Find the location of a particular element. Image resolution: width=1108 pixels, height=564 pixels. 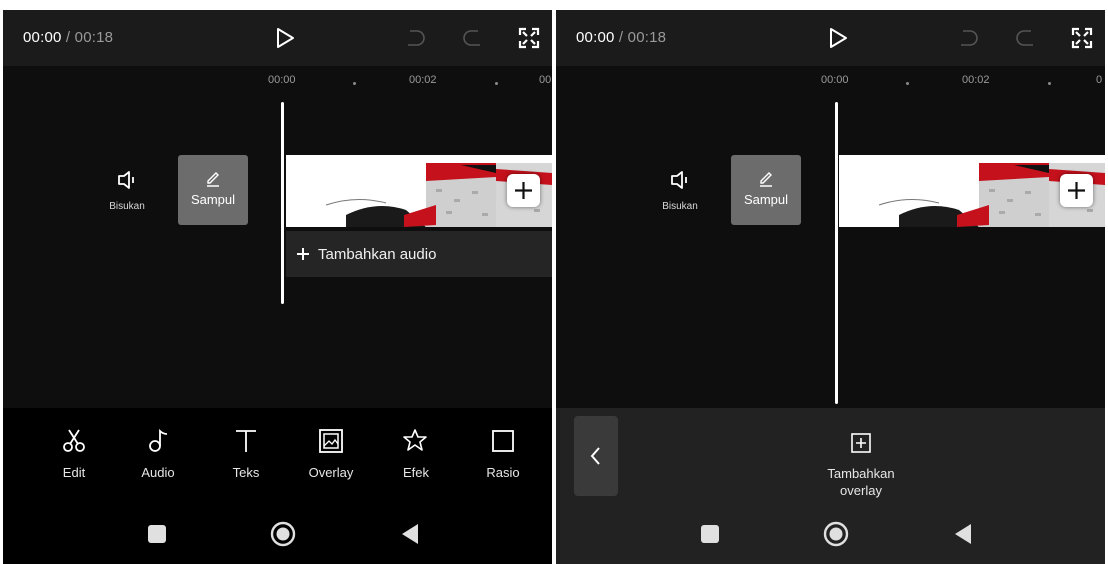

tool-effect: Efek is located at coordinates (416, 454).